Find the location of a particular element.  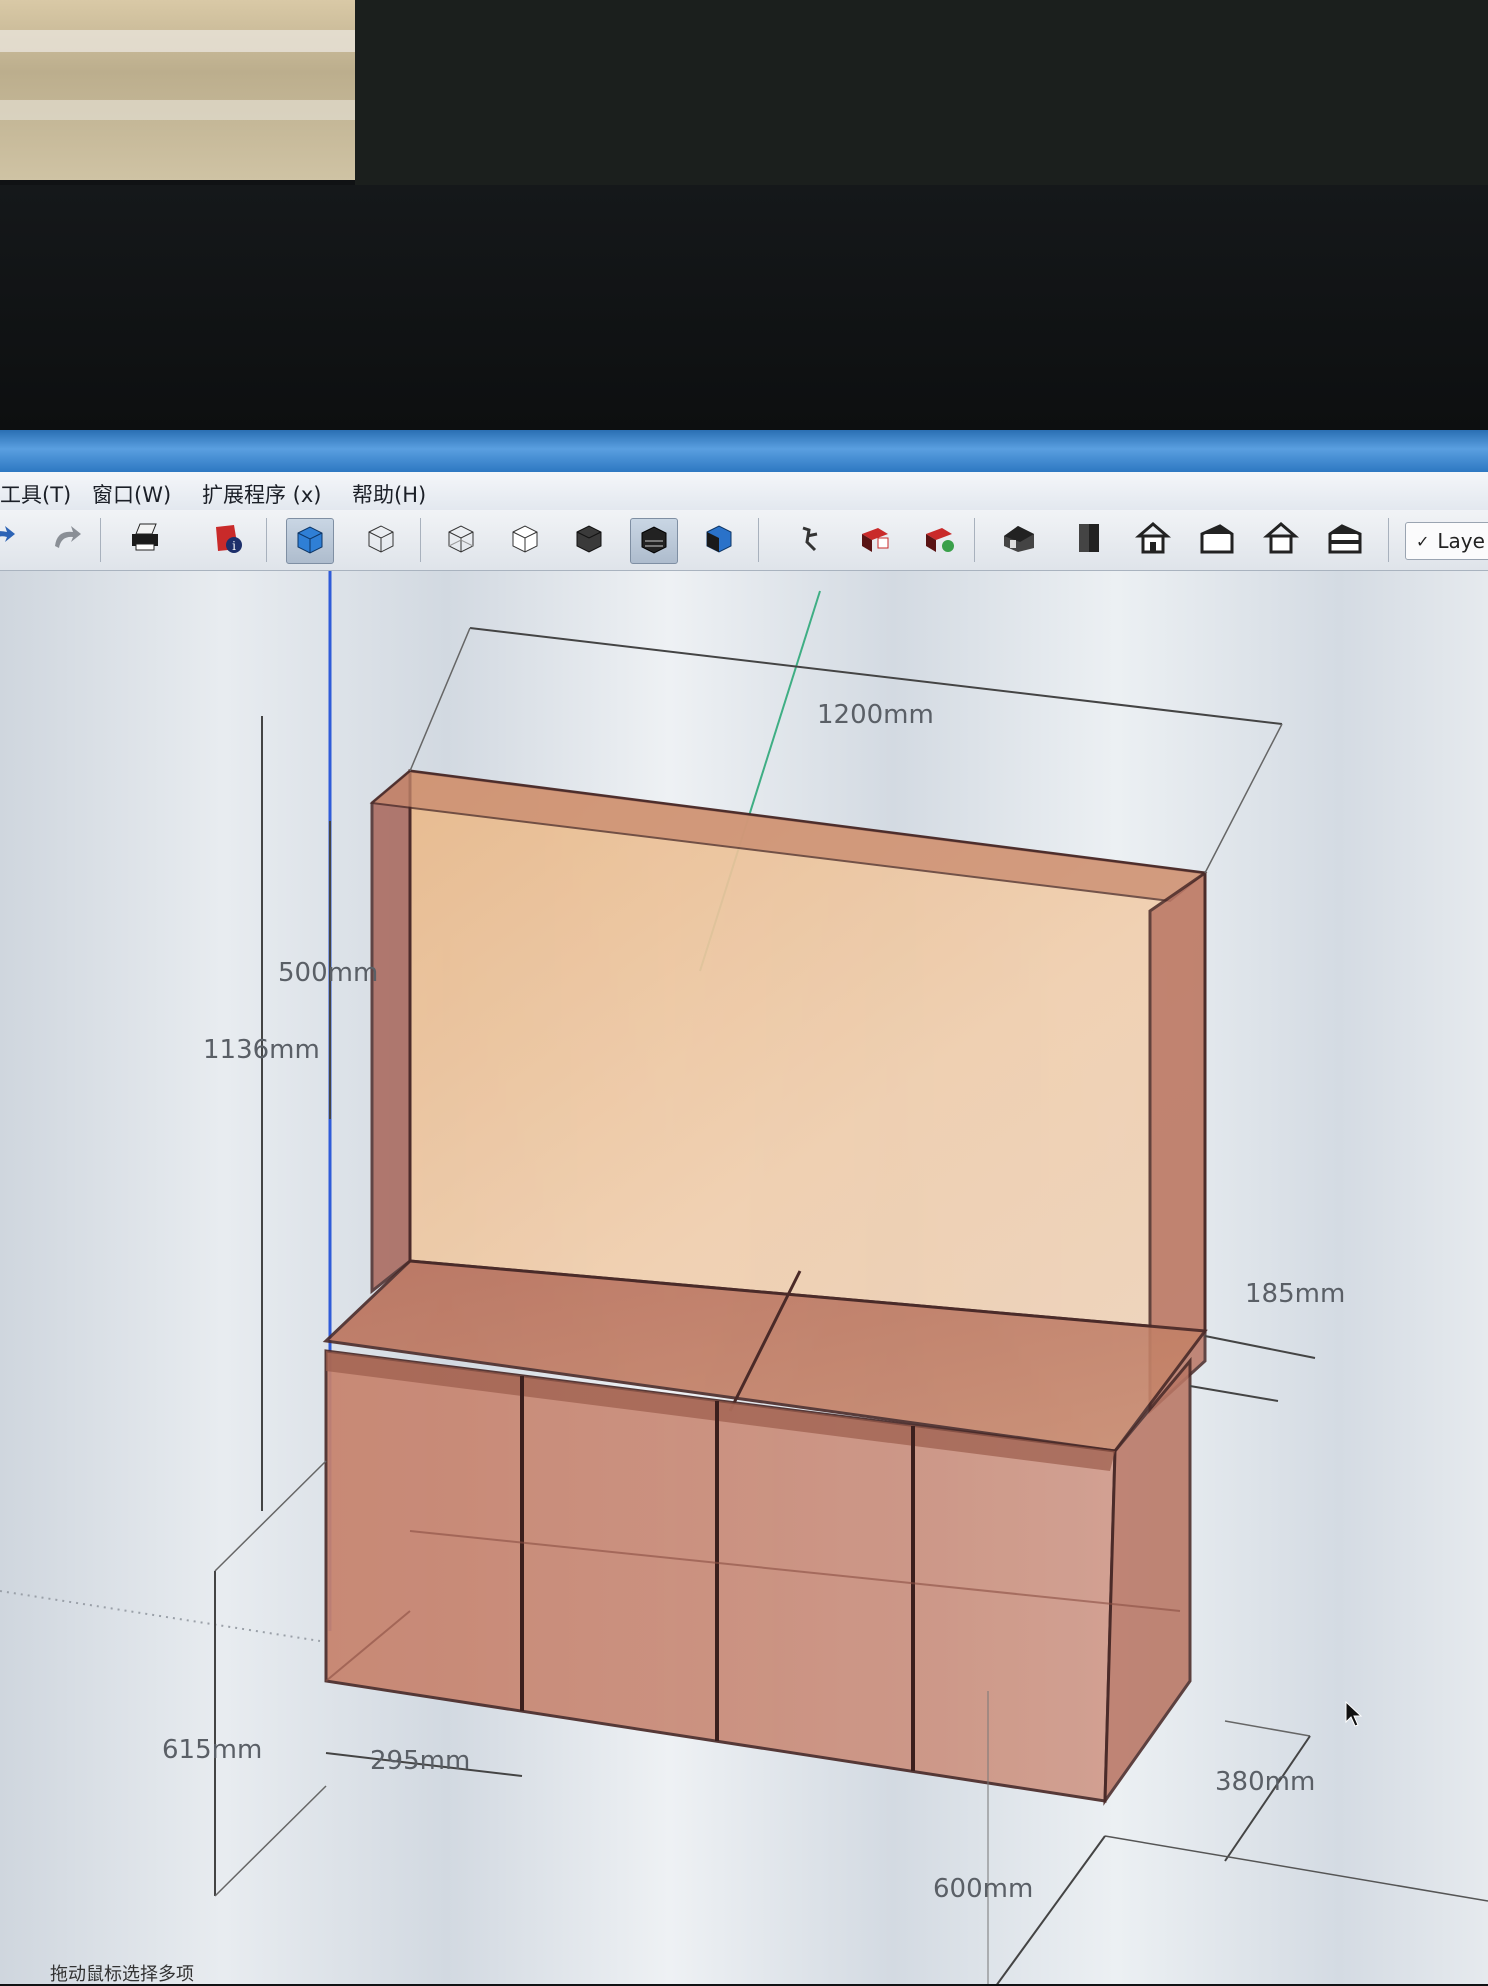

model-info-icon: i is located at coordinates (227, 540).